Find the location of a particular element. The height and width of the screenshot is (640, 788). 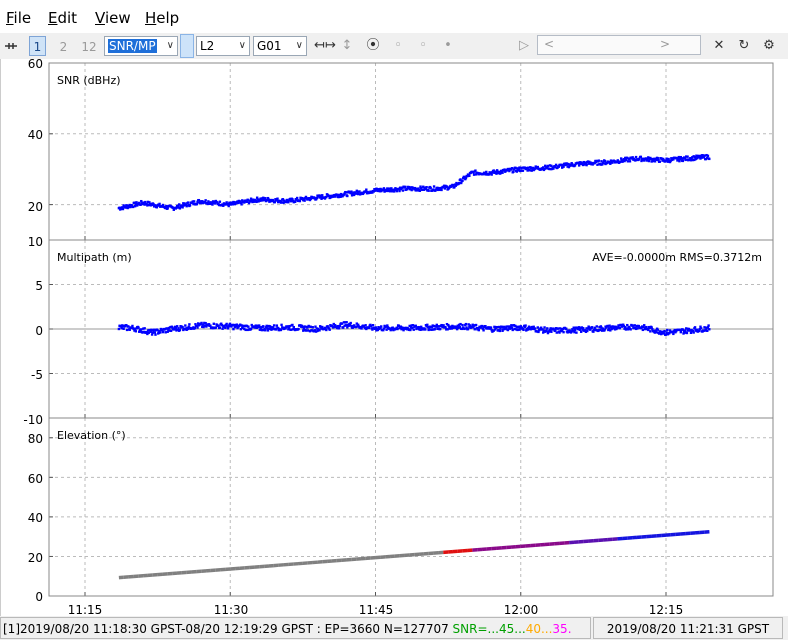

multipath-ytick: -5 is located at coordinates (37, 375).